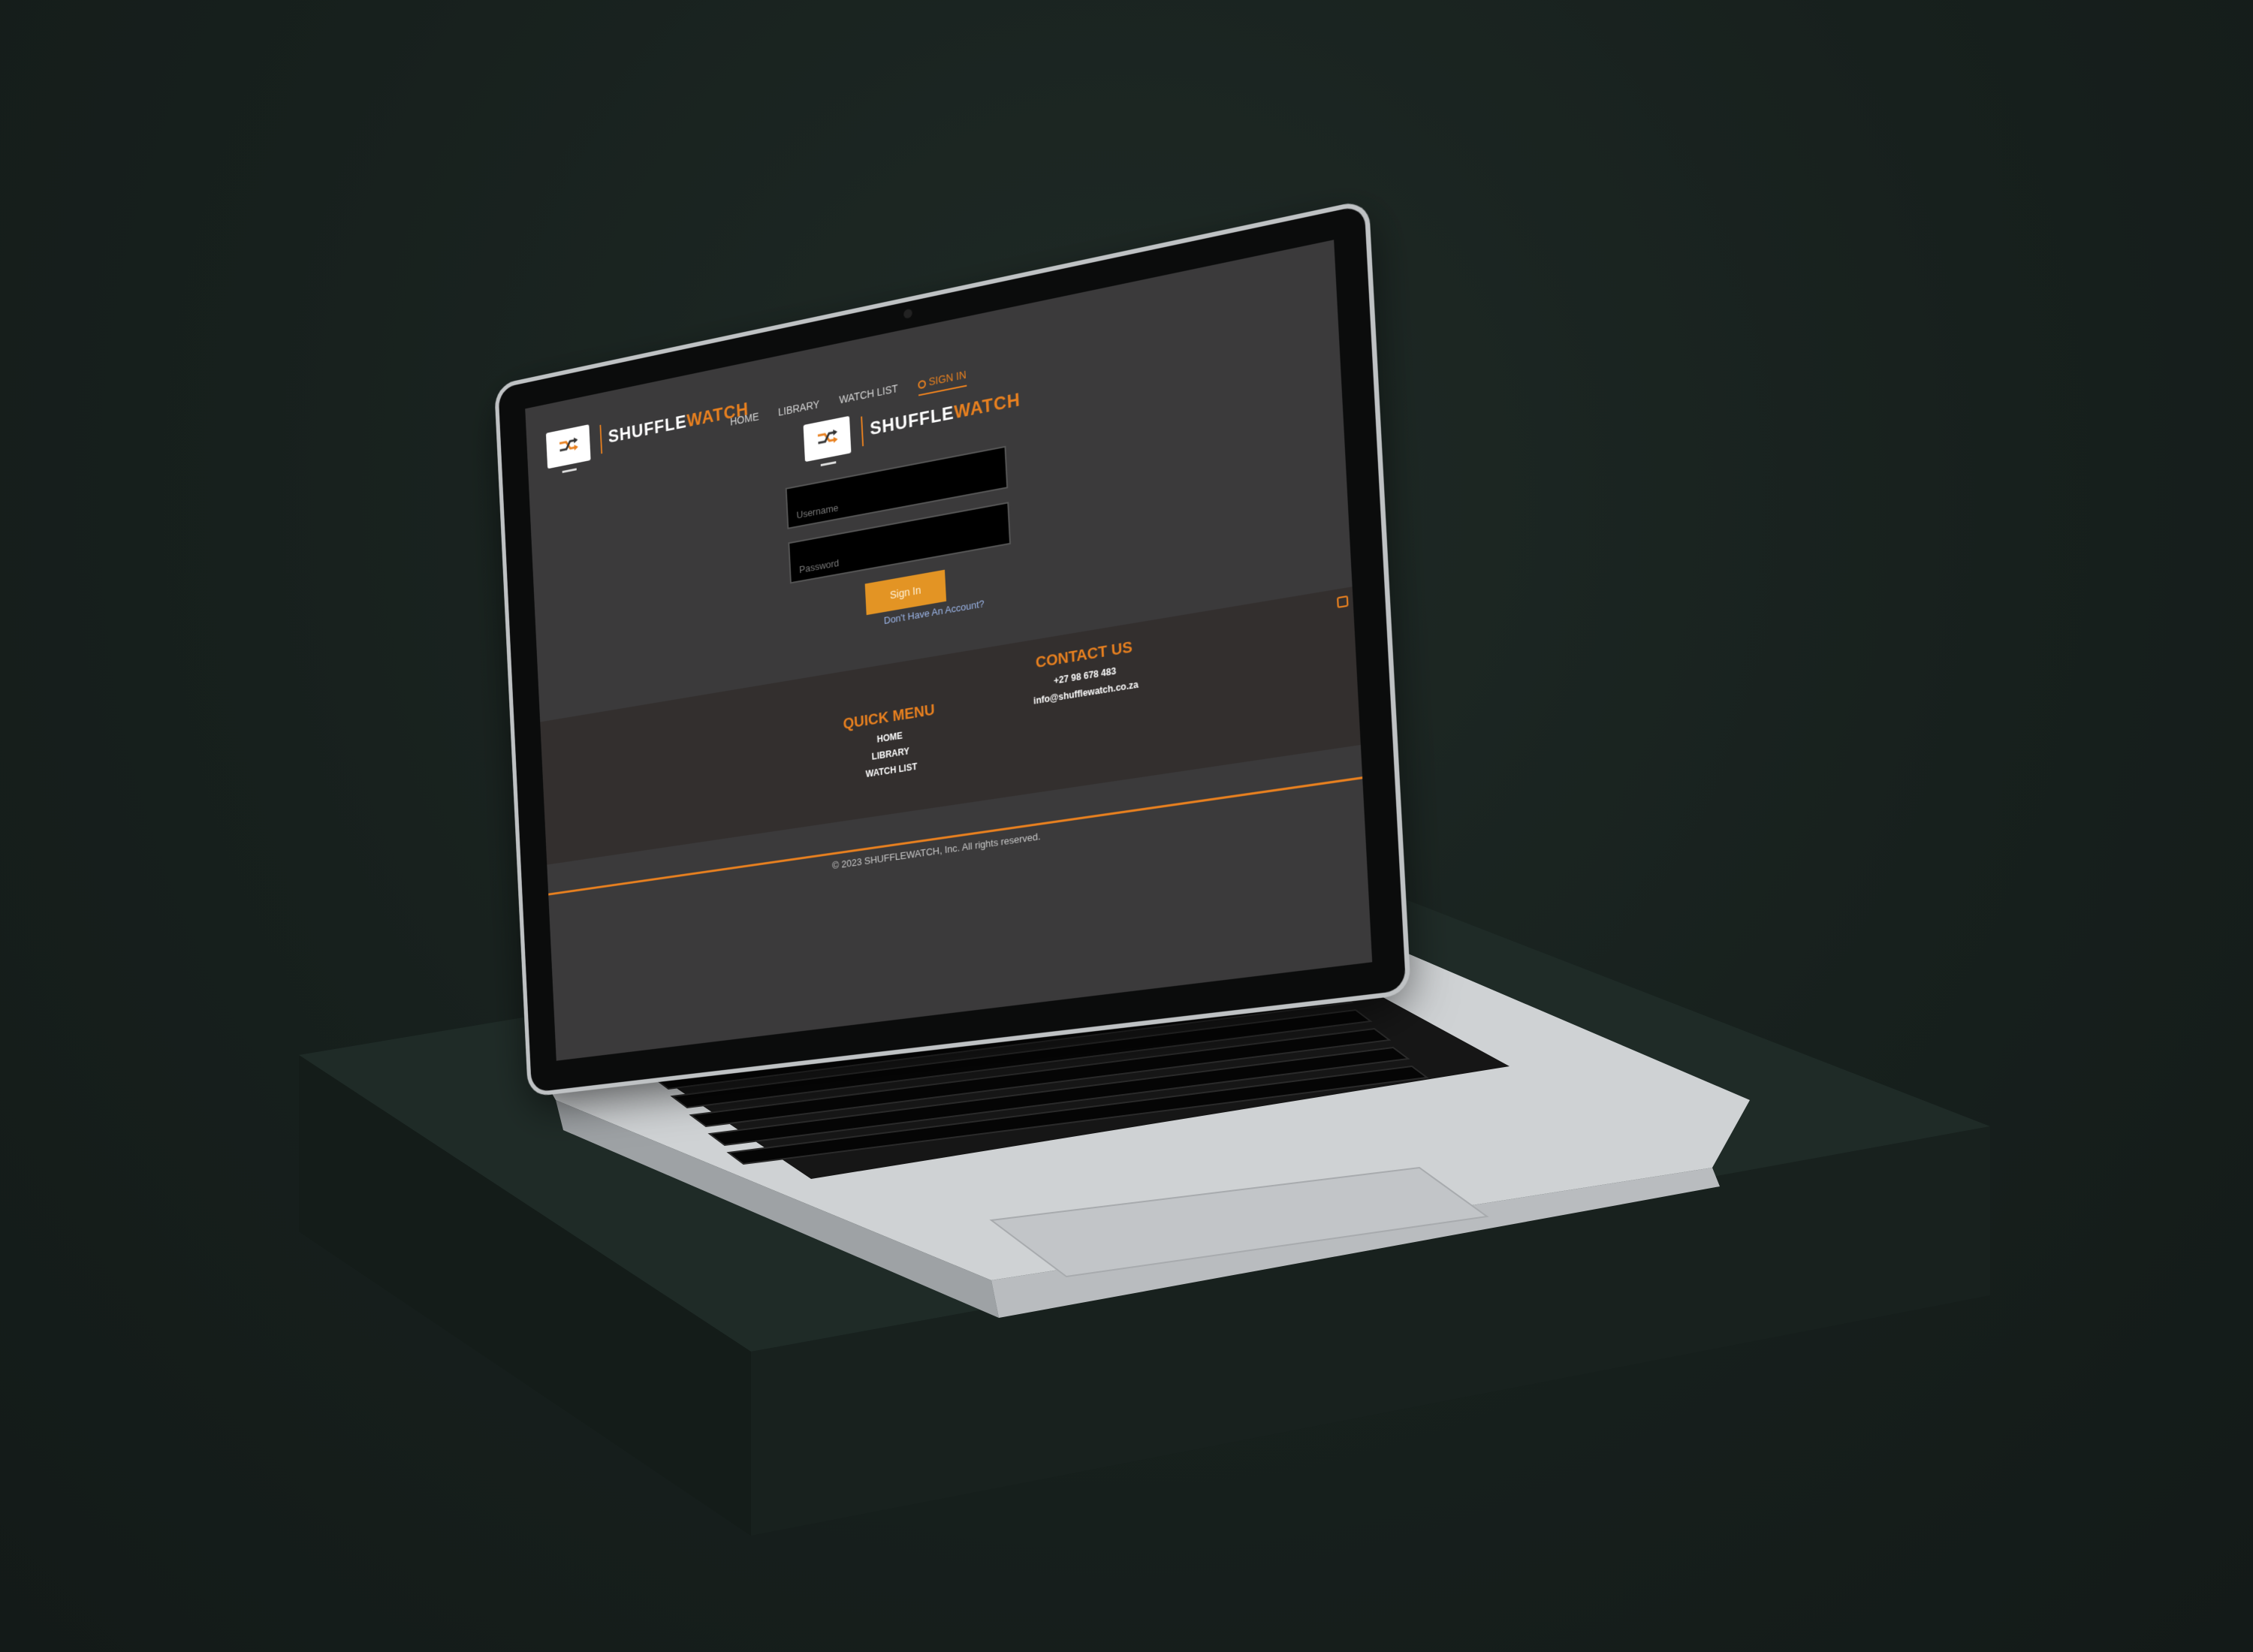 The image size is (2253, 1652). What do you see at coordinates (868, 397) in the screenshot?
I see `nav-watch-list: WATCH LIST` at bounding box center [868, 397].